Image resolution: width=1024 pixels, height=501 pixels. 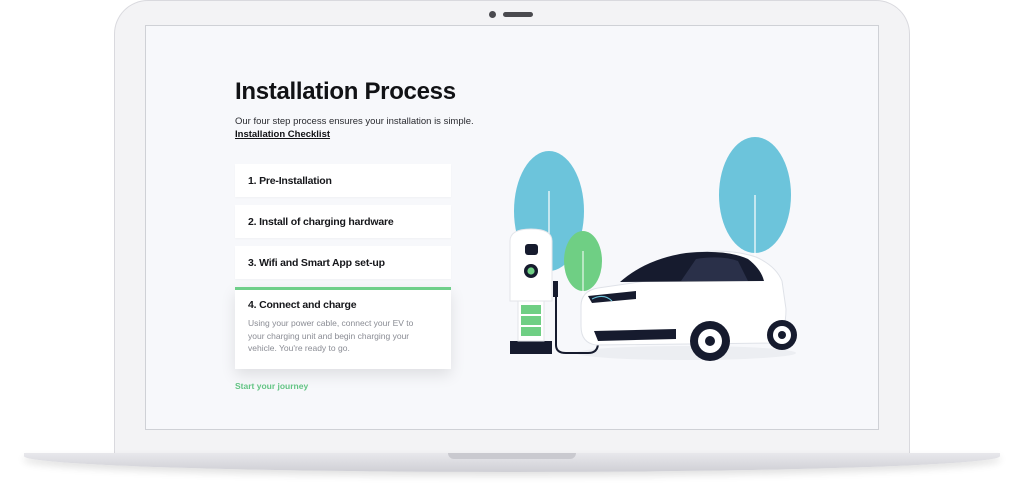 What do you see at coordinates (282, 134) in the screenshot?
I see `installation-checklist-link: Installation Checklist` at bounding box center [282, 134].